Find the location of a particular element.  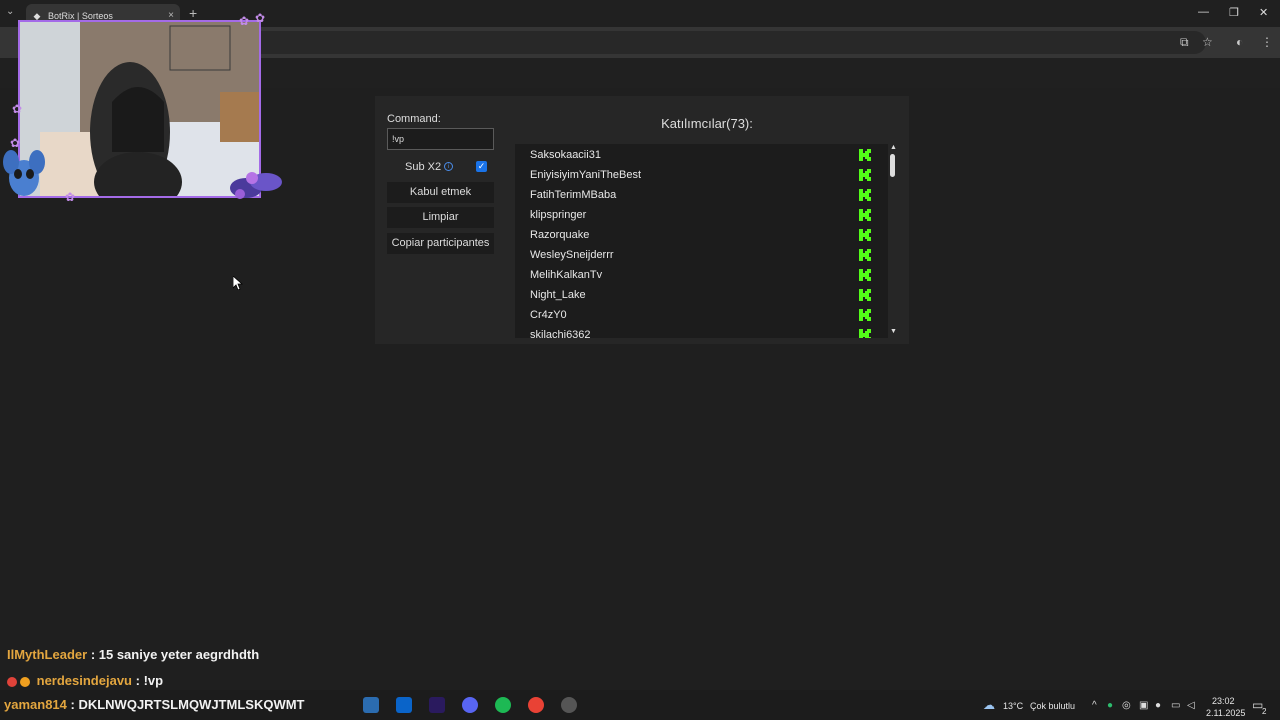

participant-name: klipspringer is located at coordinates (558, 215).